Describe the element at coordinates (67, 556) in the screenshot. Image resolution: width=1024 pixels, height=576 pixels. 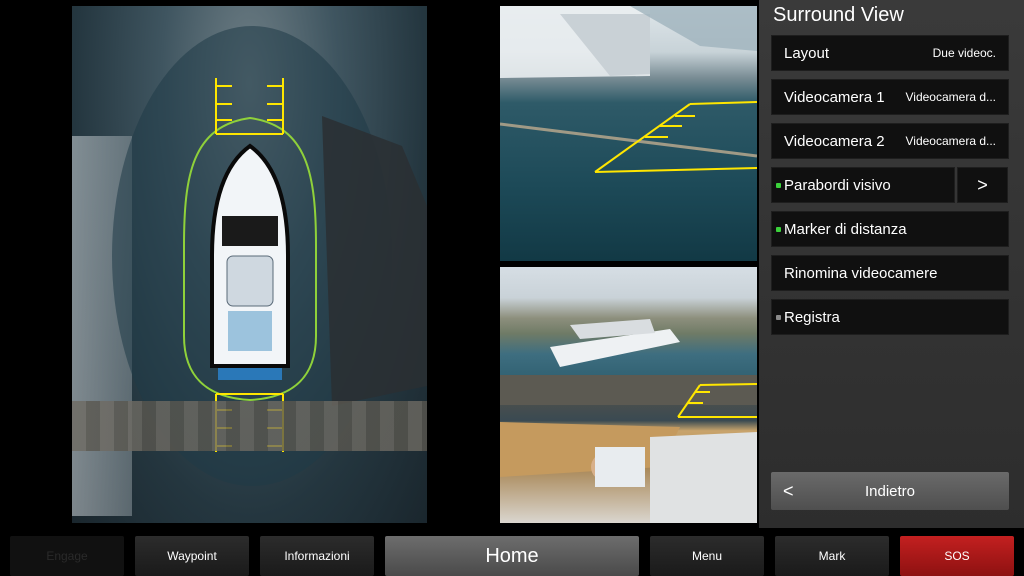
I see `engage-button: Engage` at that location.